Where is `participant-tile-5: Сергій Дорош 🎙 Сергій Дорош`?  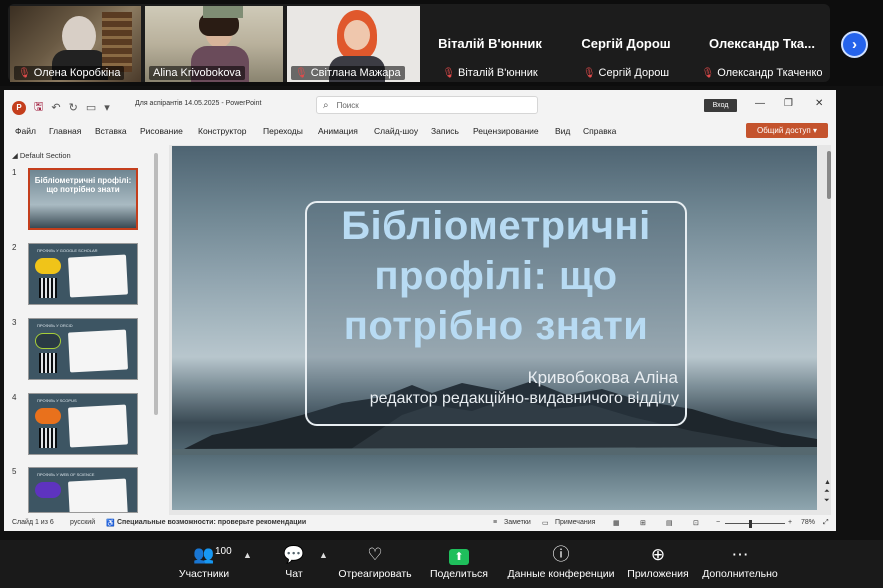
participant-tile-5: Сергій Дорош 🎙 Сергій Дорош is located at coordinates (626, 44).